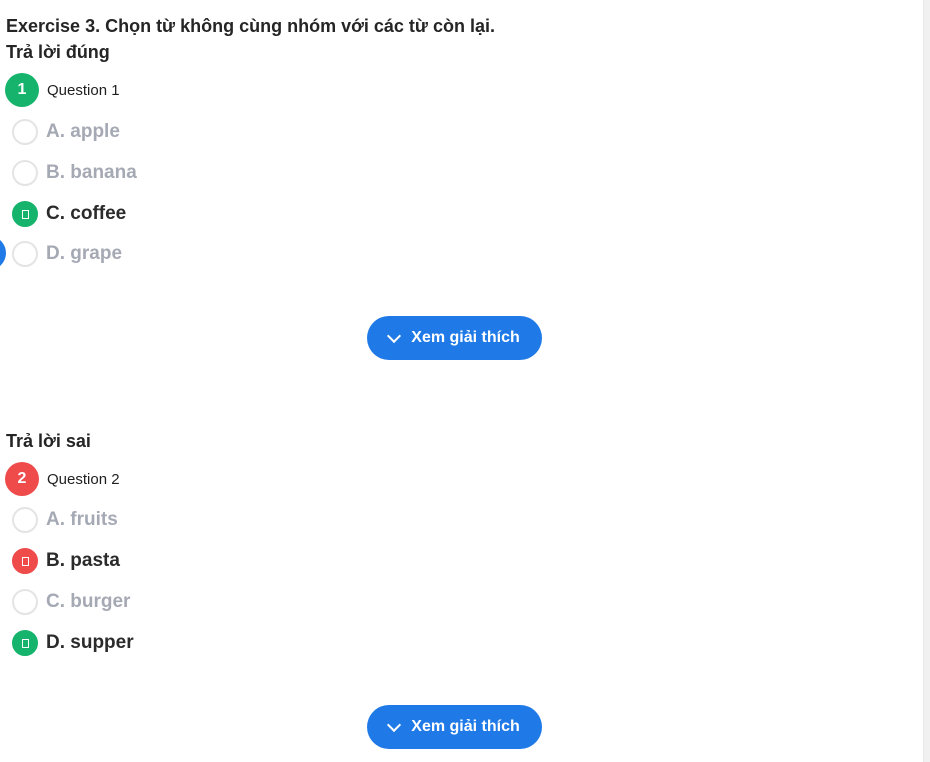  Describe the element at coordinates (58, 52) in the screenshot. I see `section-title-correct: Trả lời đúng` at that location.